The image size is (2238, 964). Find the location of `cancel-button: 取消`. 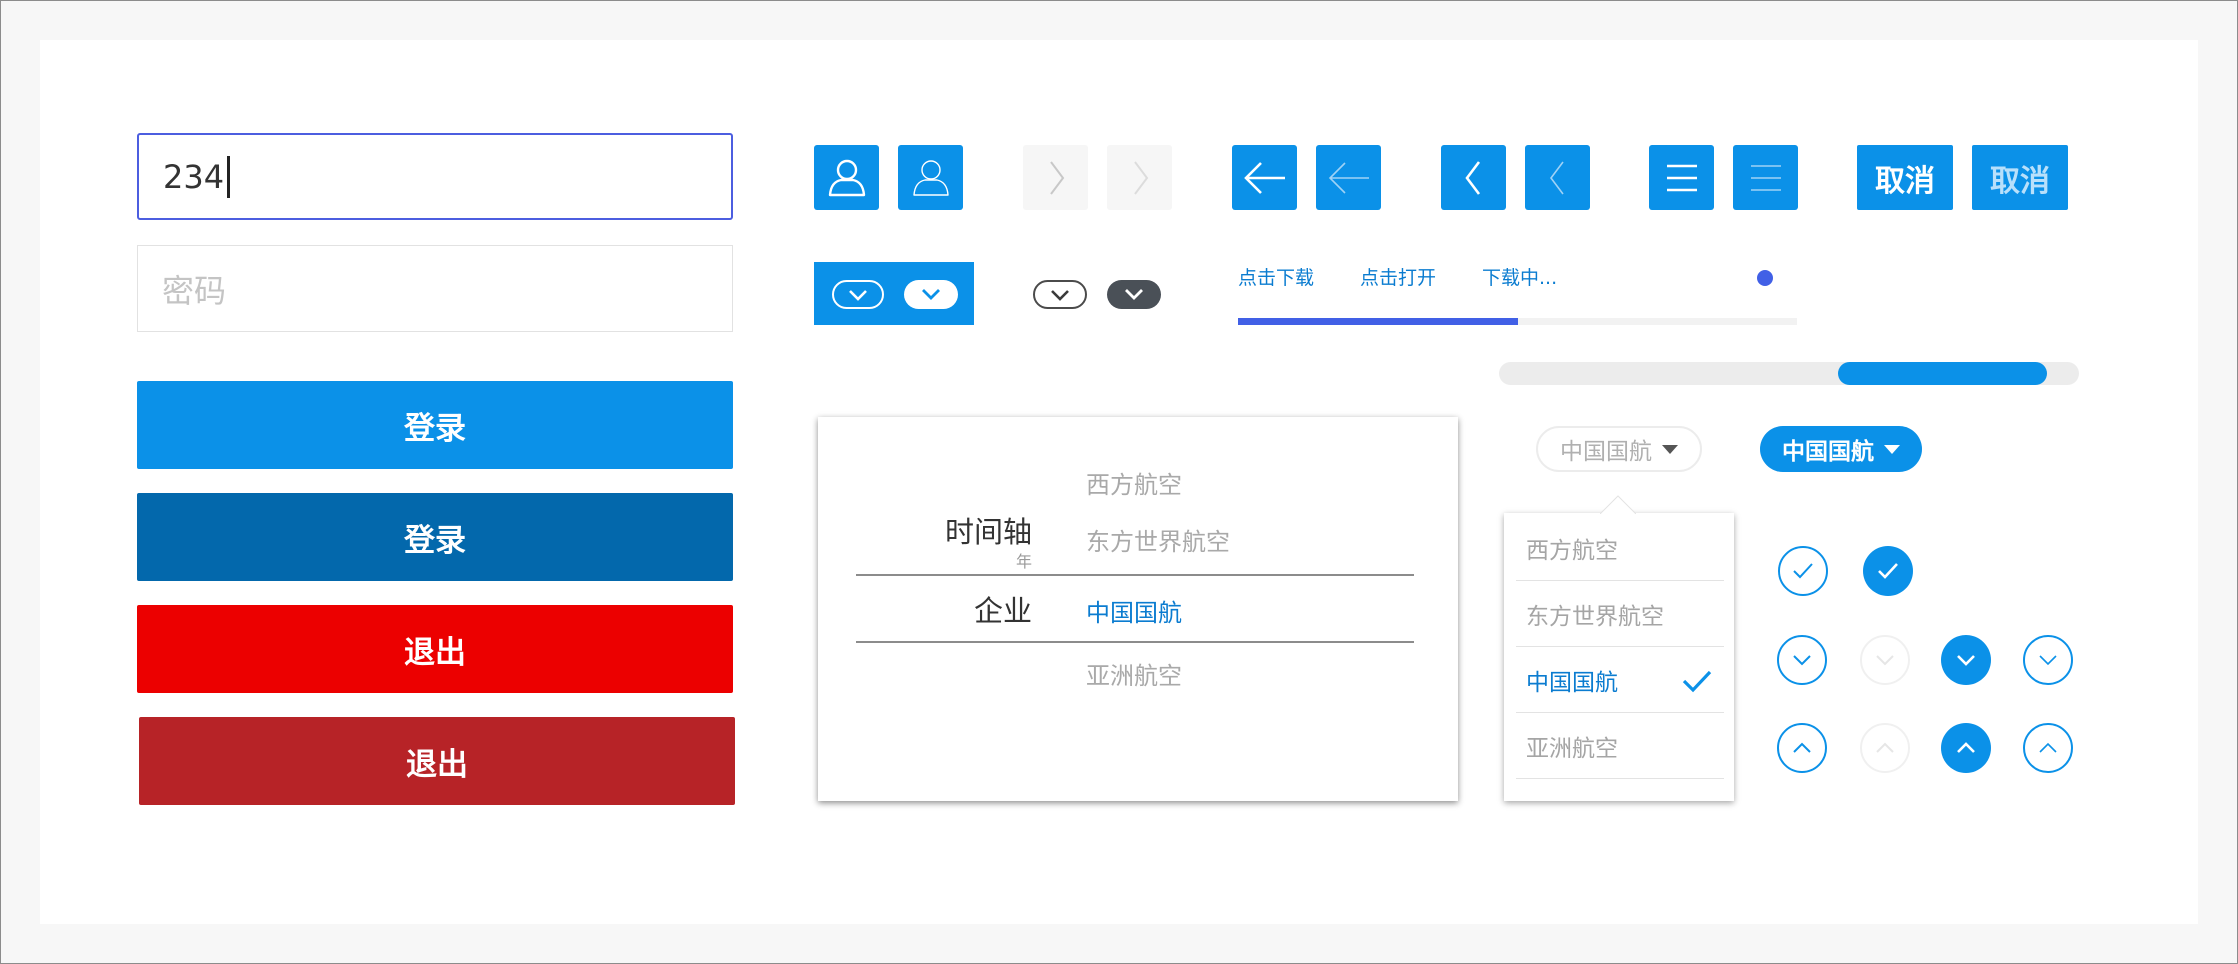

cancel-button: 取消 is located at coordinates (1905, 177).